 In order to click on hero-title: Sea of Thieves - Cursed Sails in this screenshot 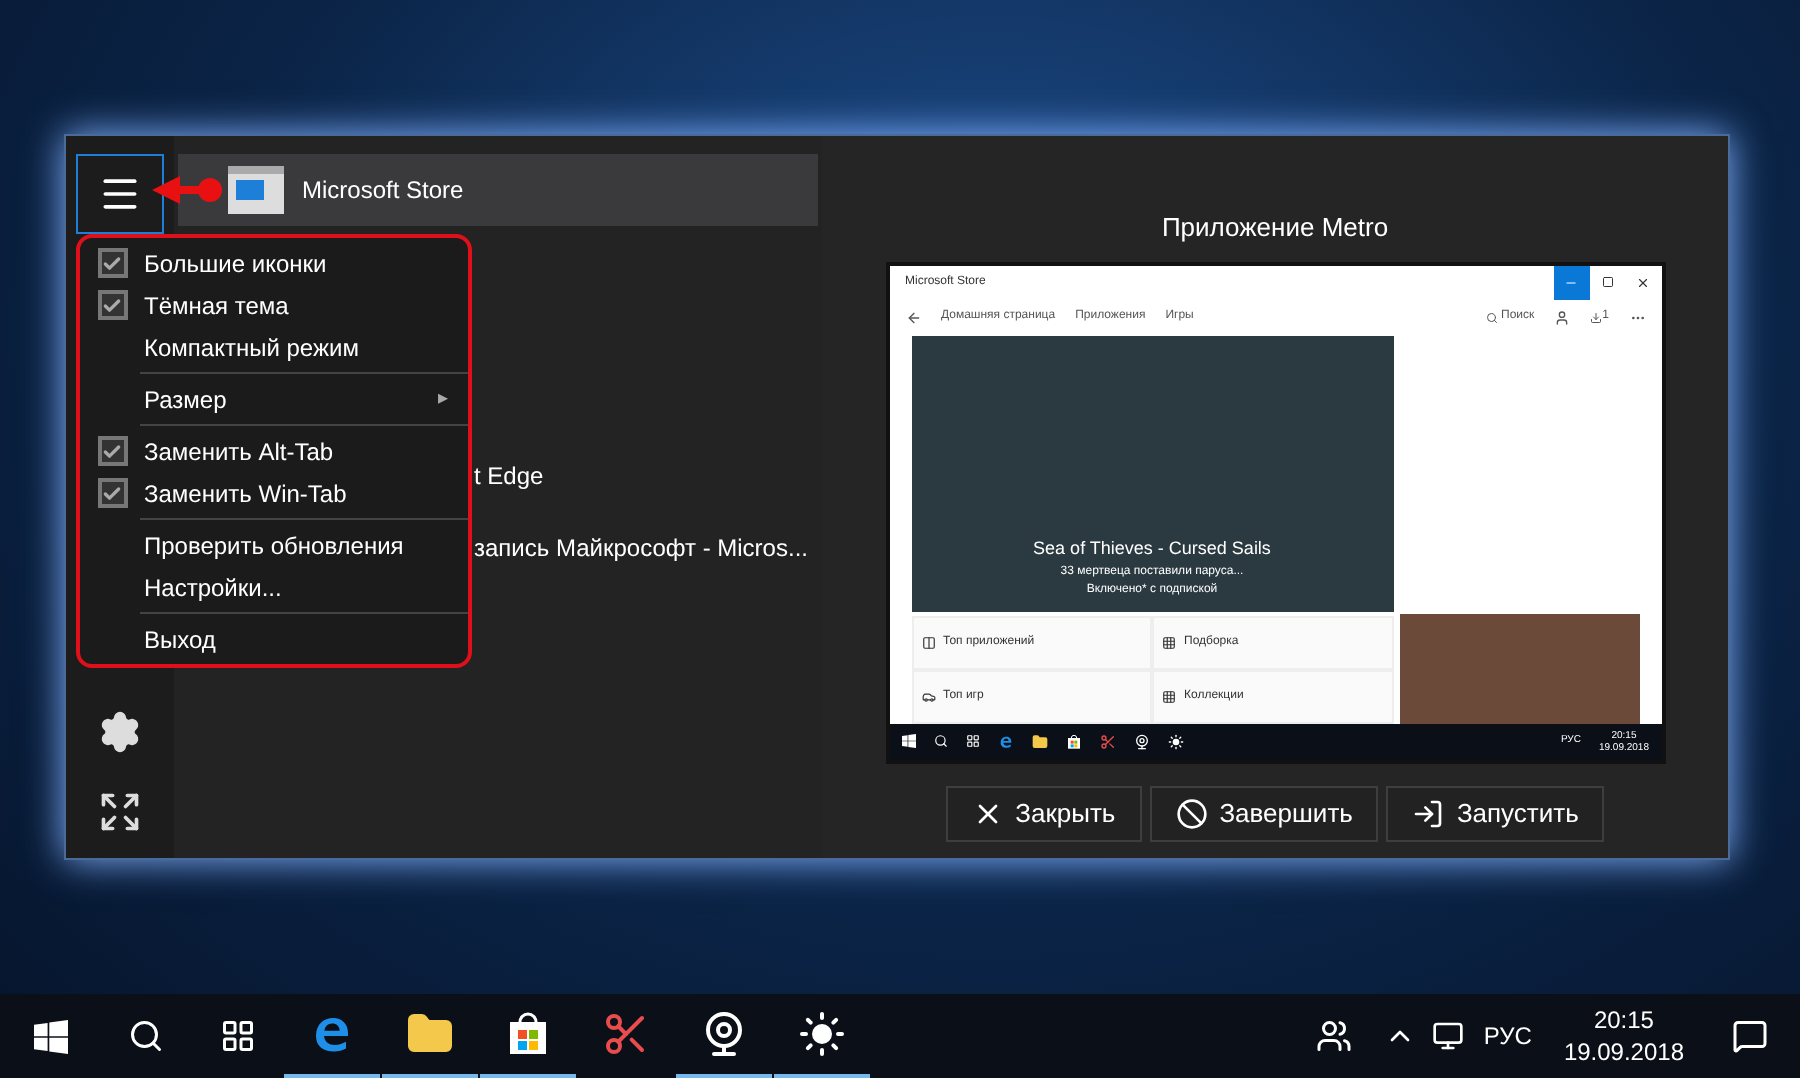, I will do `click(1152, 549)`.